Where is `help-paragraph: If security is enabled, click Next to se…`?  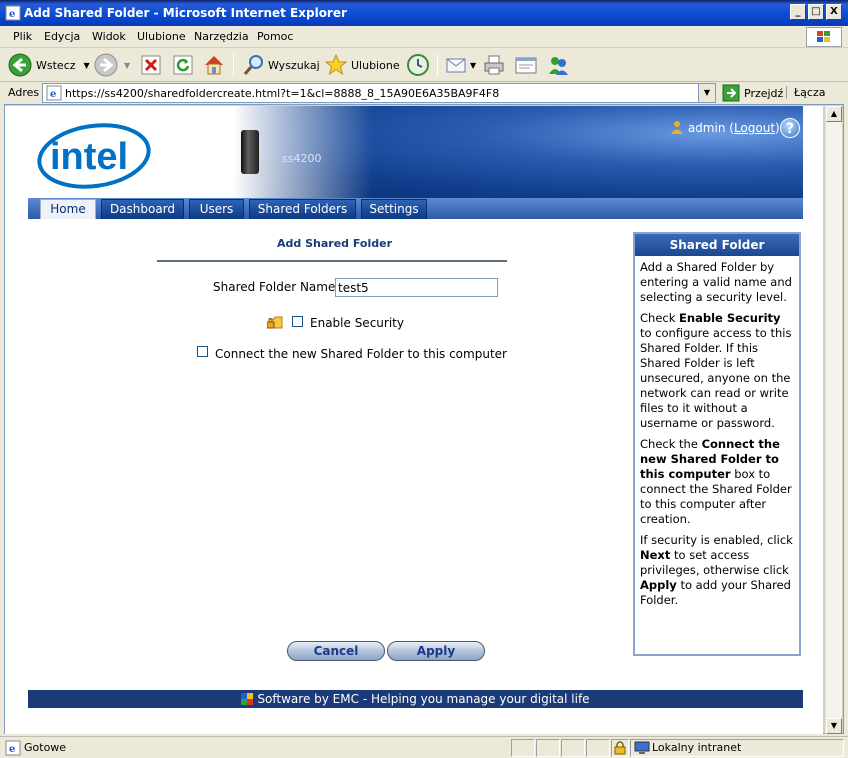
help-paragraph: If security is enabled, click Next to se… is located at coordinates (716, 570).